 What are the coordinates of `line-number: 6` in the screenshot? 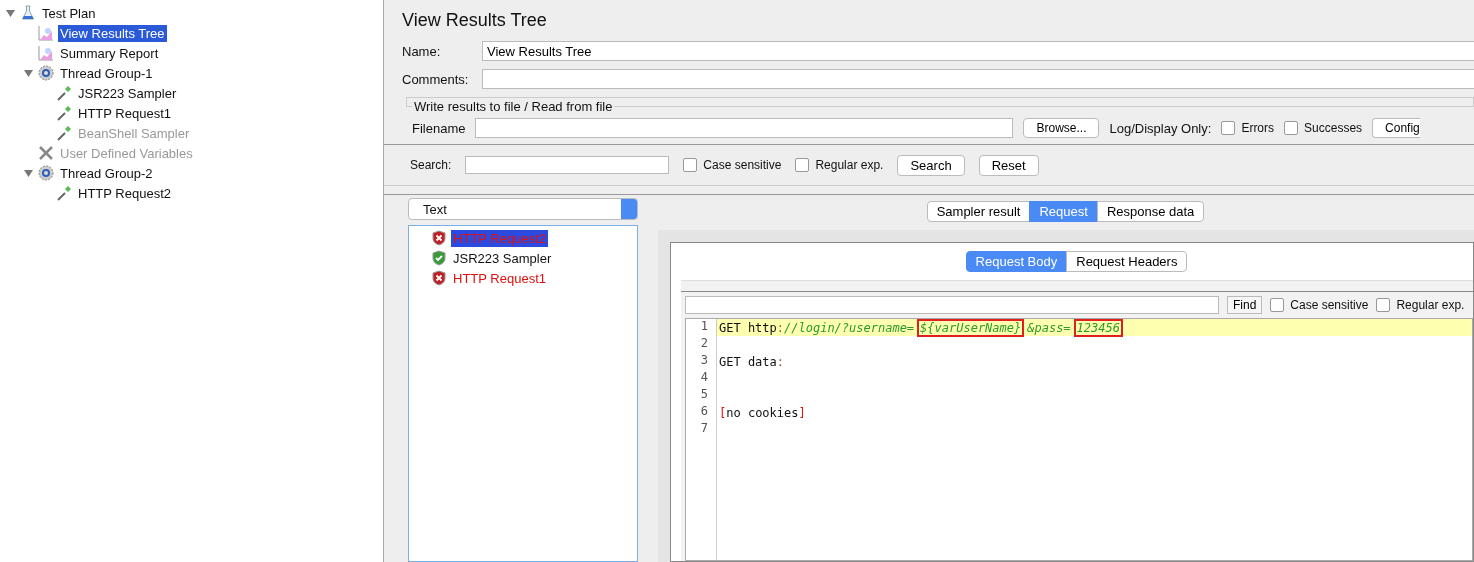 It's located at (704, 412).